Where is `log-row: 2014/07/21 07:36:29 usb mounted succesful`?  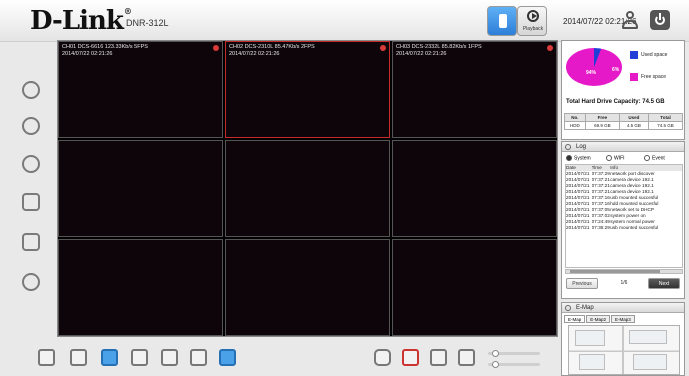 log-row: 2014/07/21 07:36:29 usb mounted succesful is located at coordinates (612, 227).